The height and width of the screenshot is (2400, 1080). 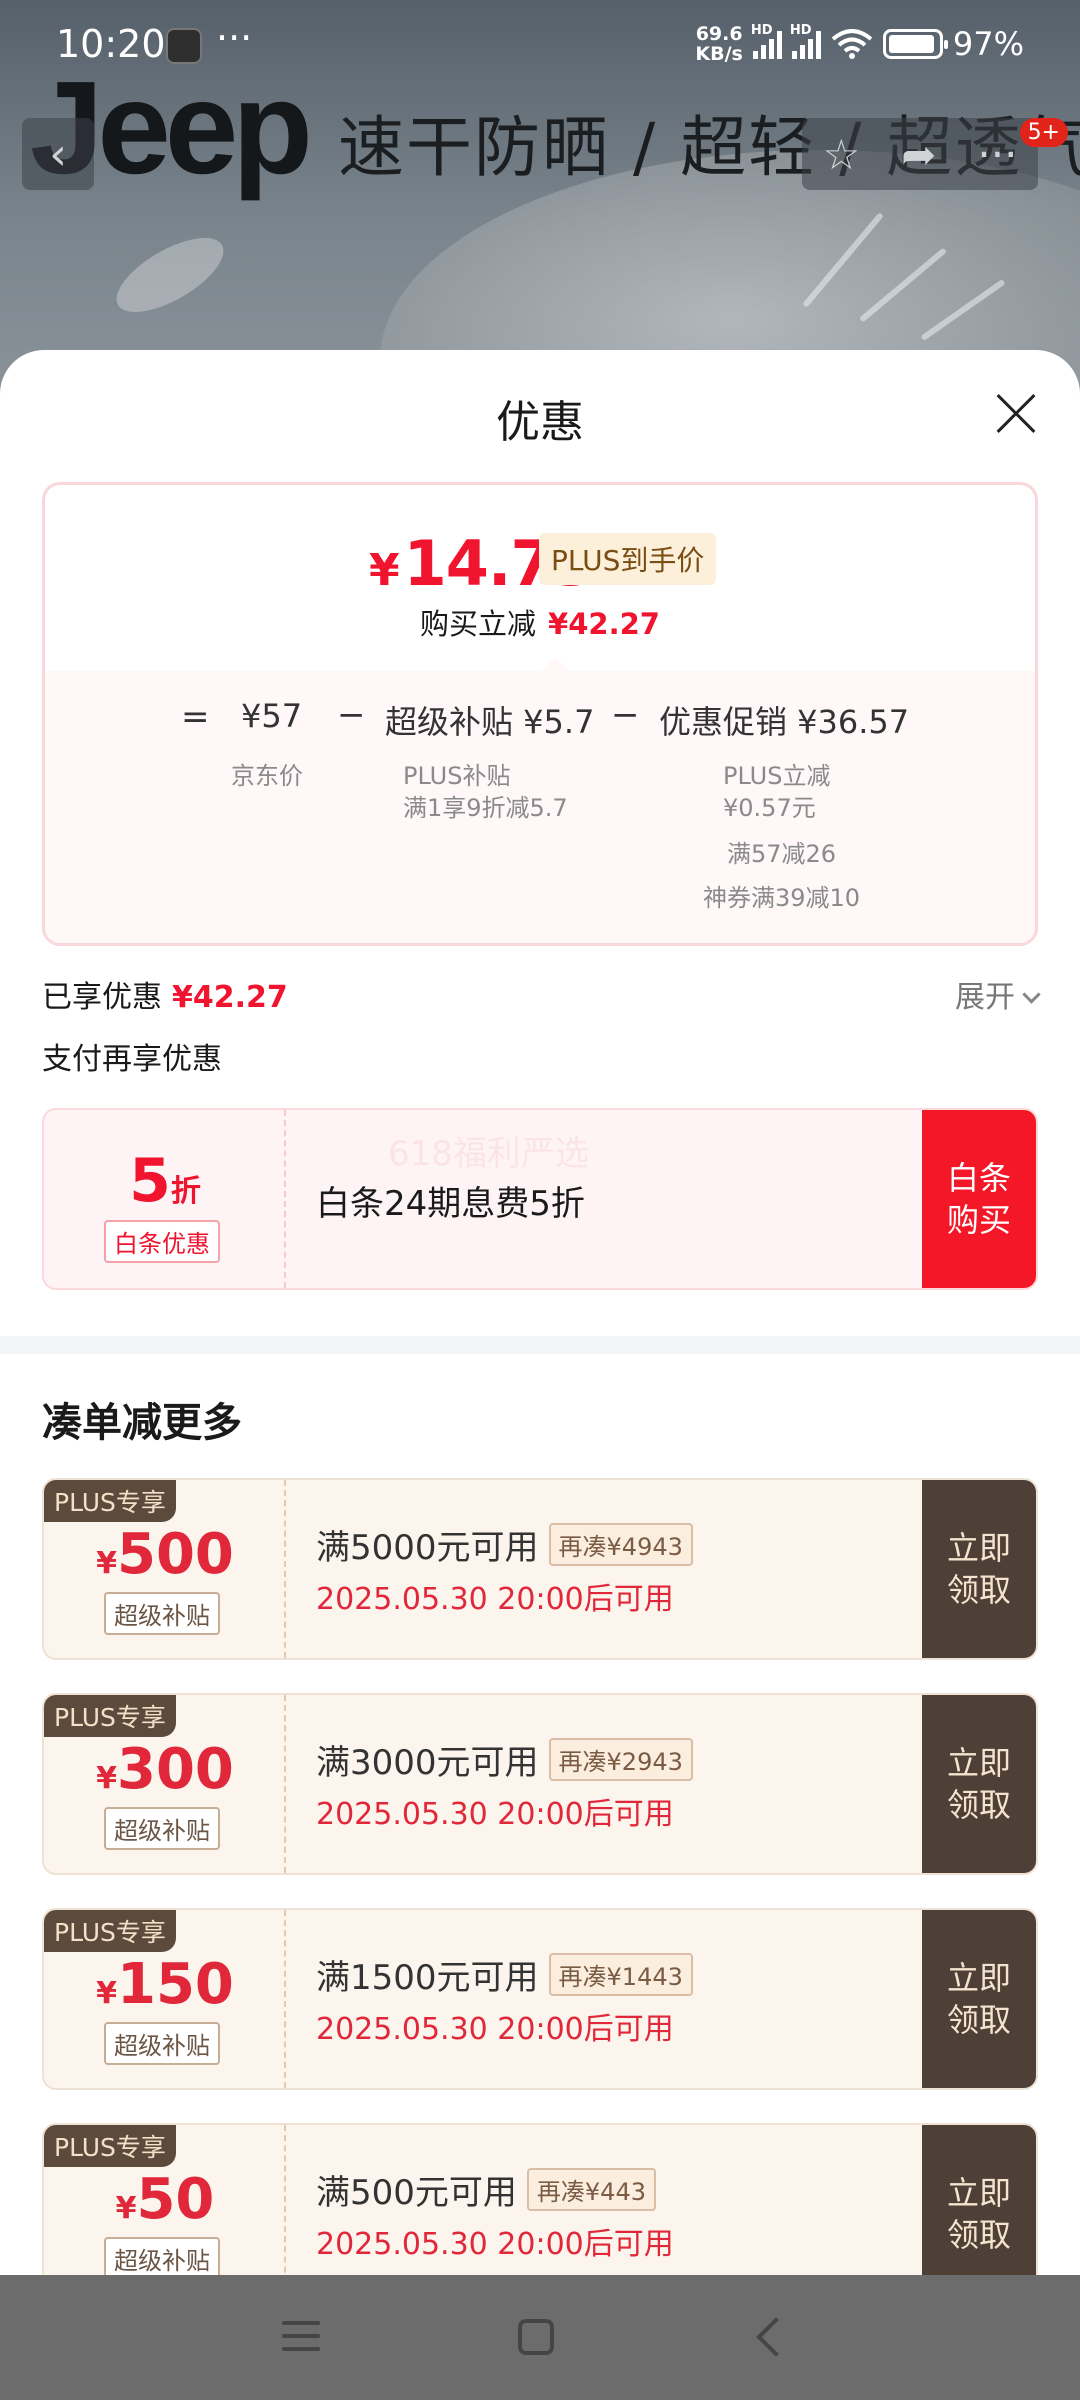 I want to click on coupon-condition: 满1500元可用 再凑¥1443, so click(x=504, y=1974).